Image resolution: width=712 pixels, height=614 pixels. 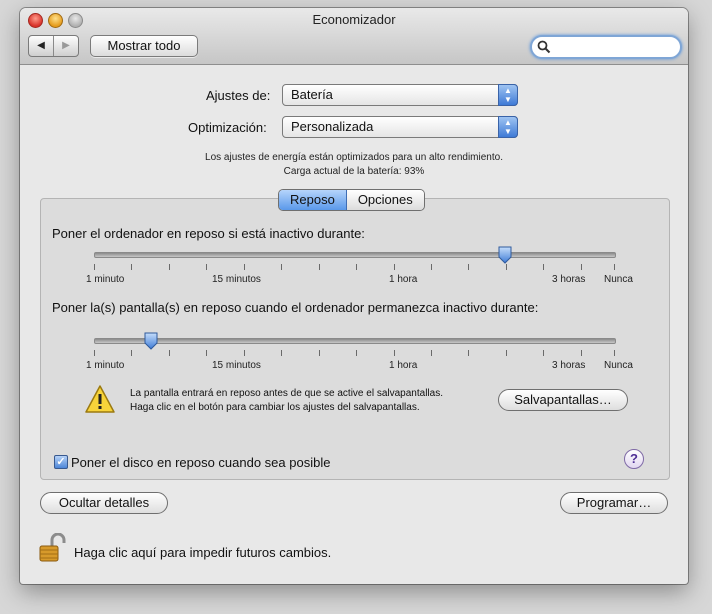 I want to click on tab-bar: Reposo Opciones, so click(x=351, y=200).